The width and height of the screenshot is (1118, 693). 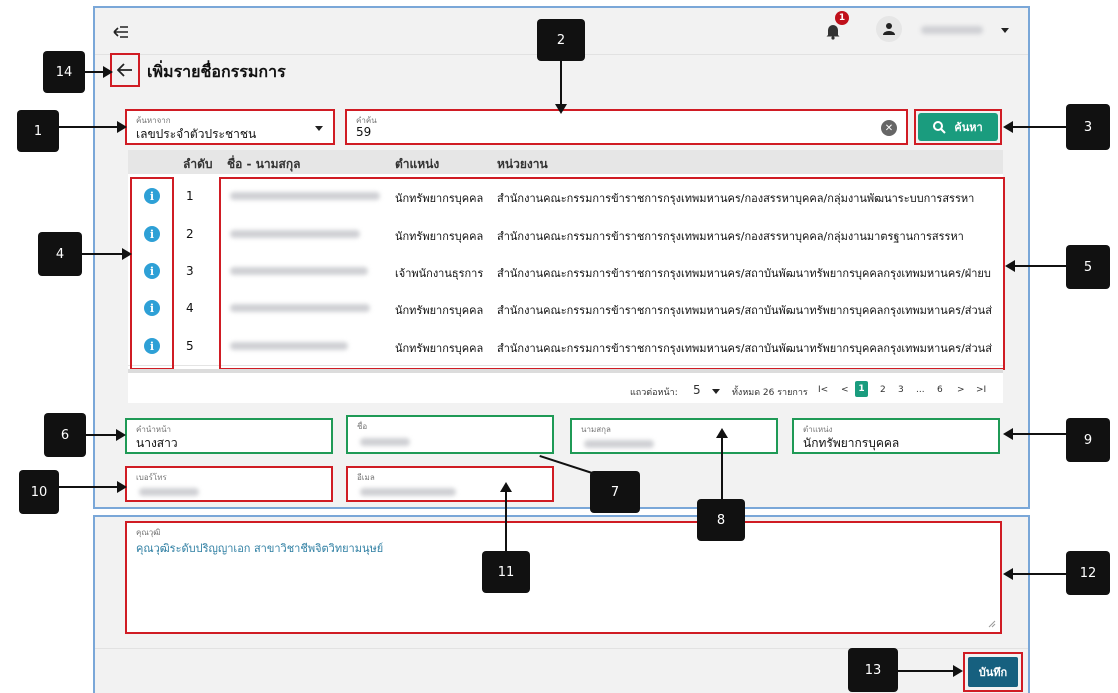 I want to click on arrow-3-head, so click(x=1008, y=127).